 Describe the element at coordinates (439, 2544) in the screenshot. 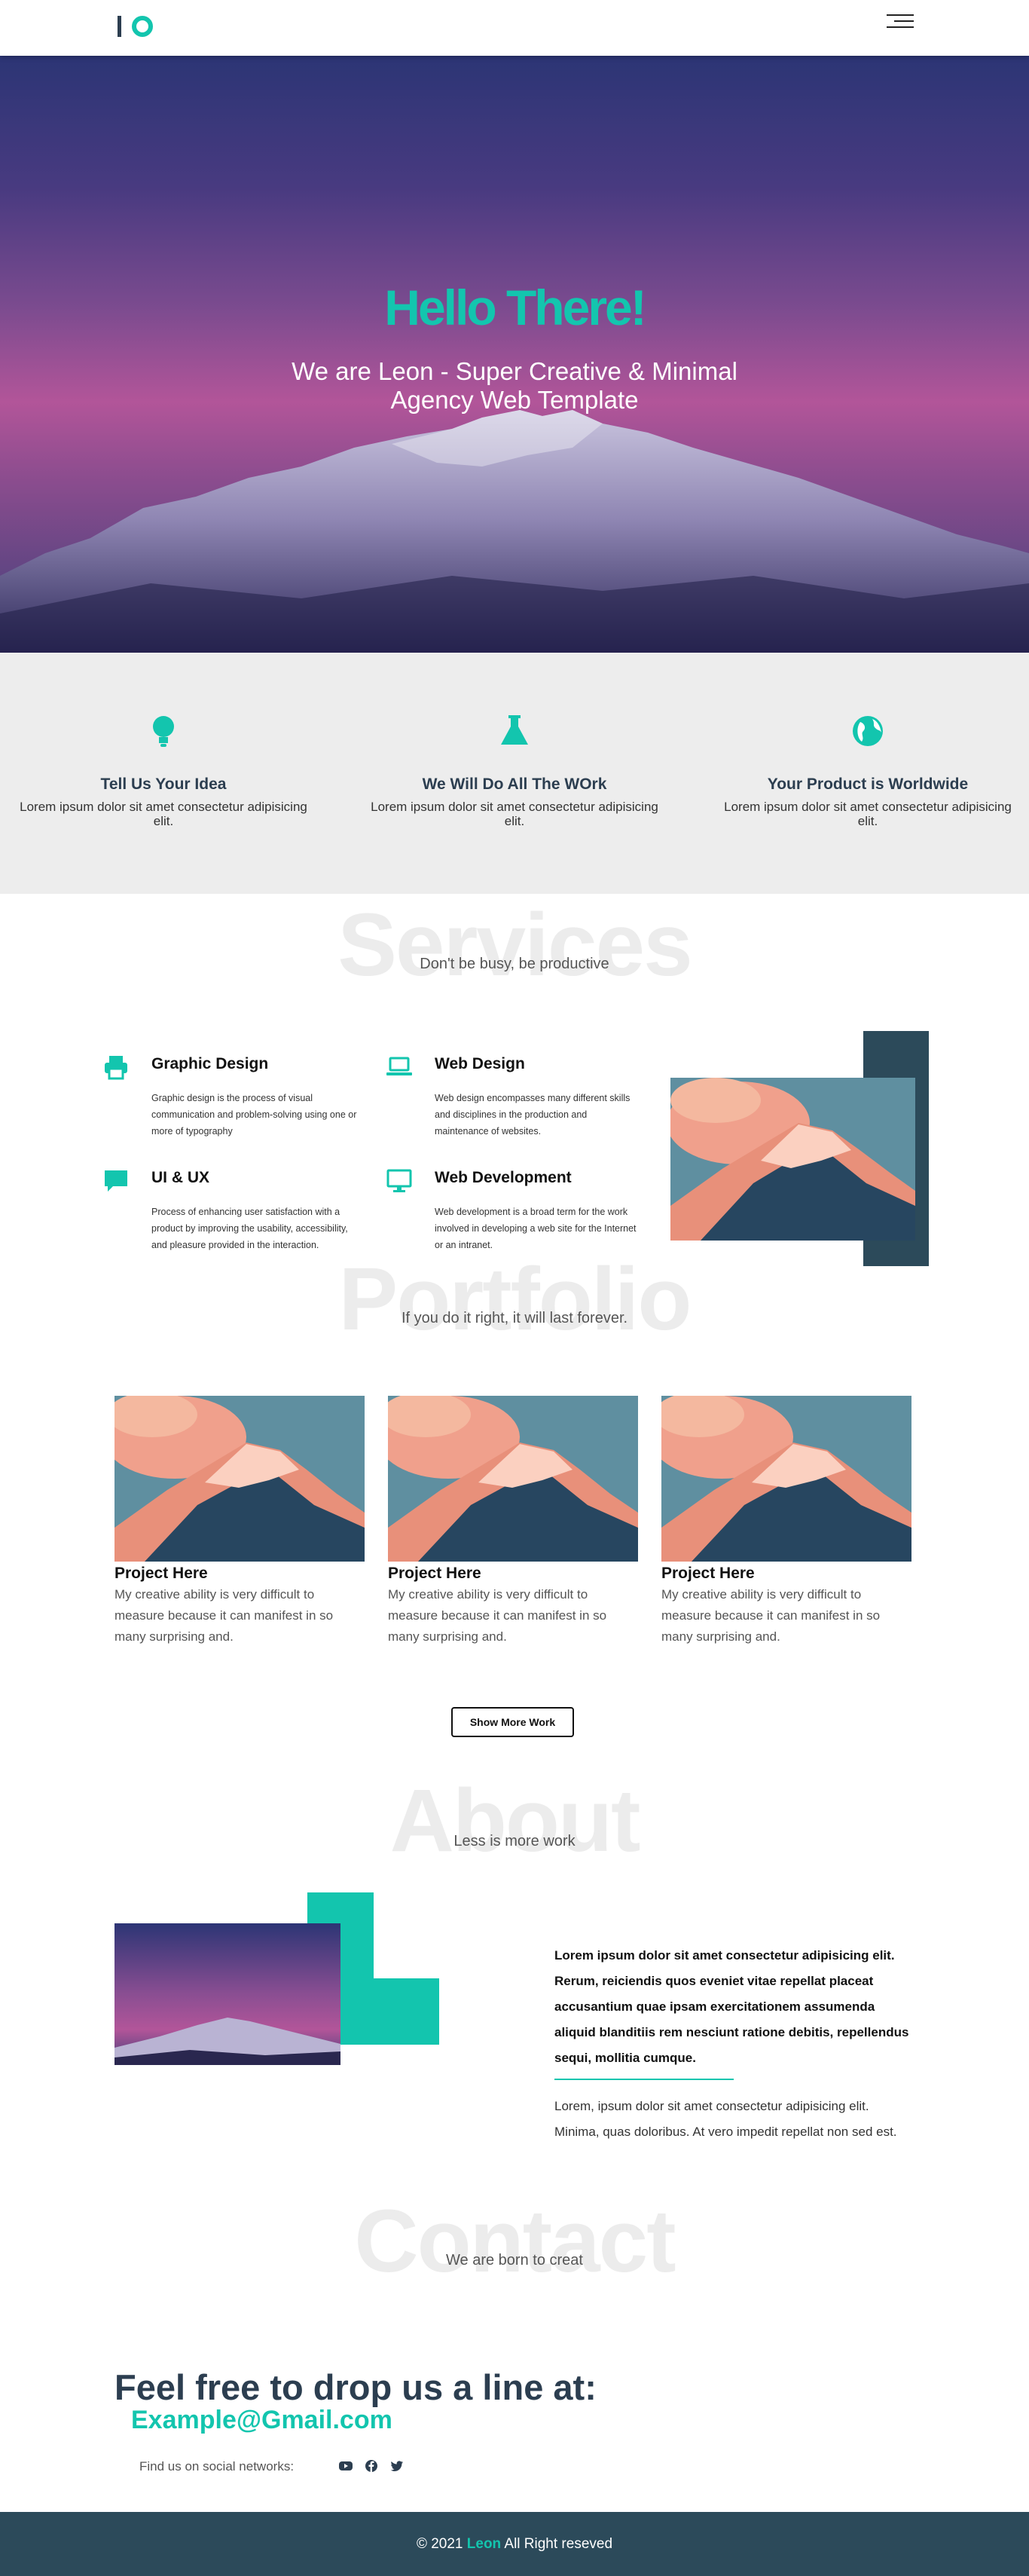

I see `footer-copyright: © 2021` at that location.